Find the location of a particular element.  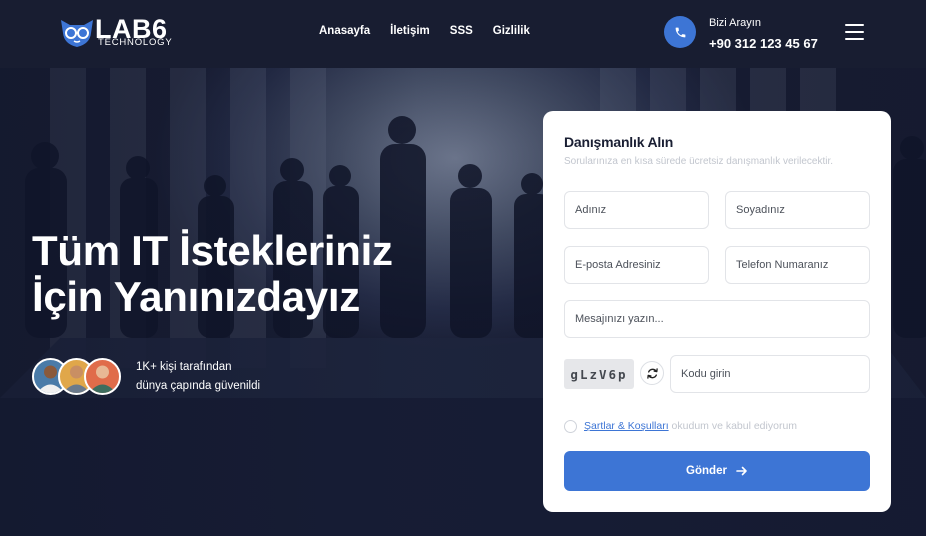

hero-title-line2: İçin Yanınızdayız is located at coordinates (196, 296).